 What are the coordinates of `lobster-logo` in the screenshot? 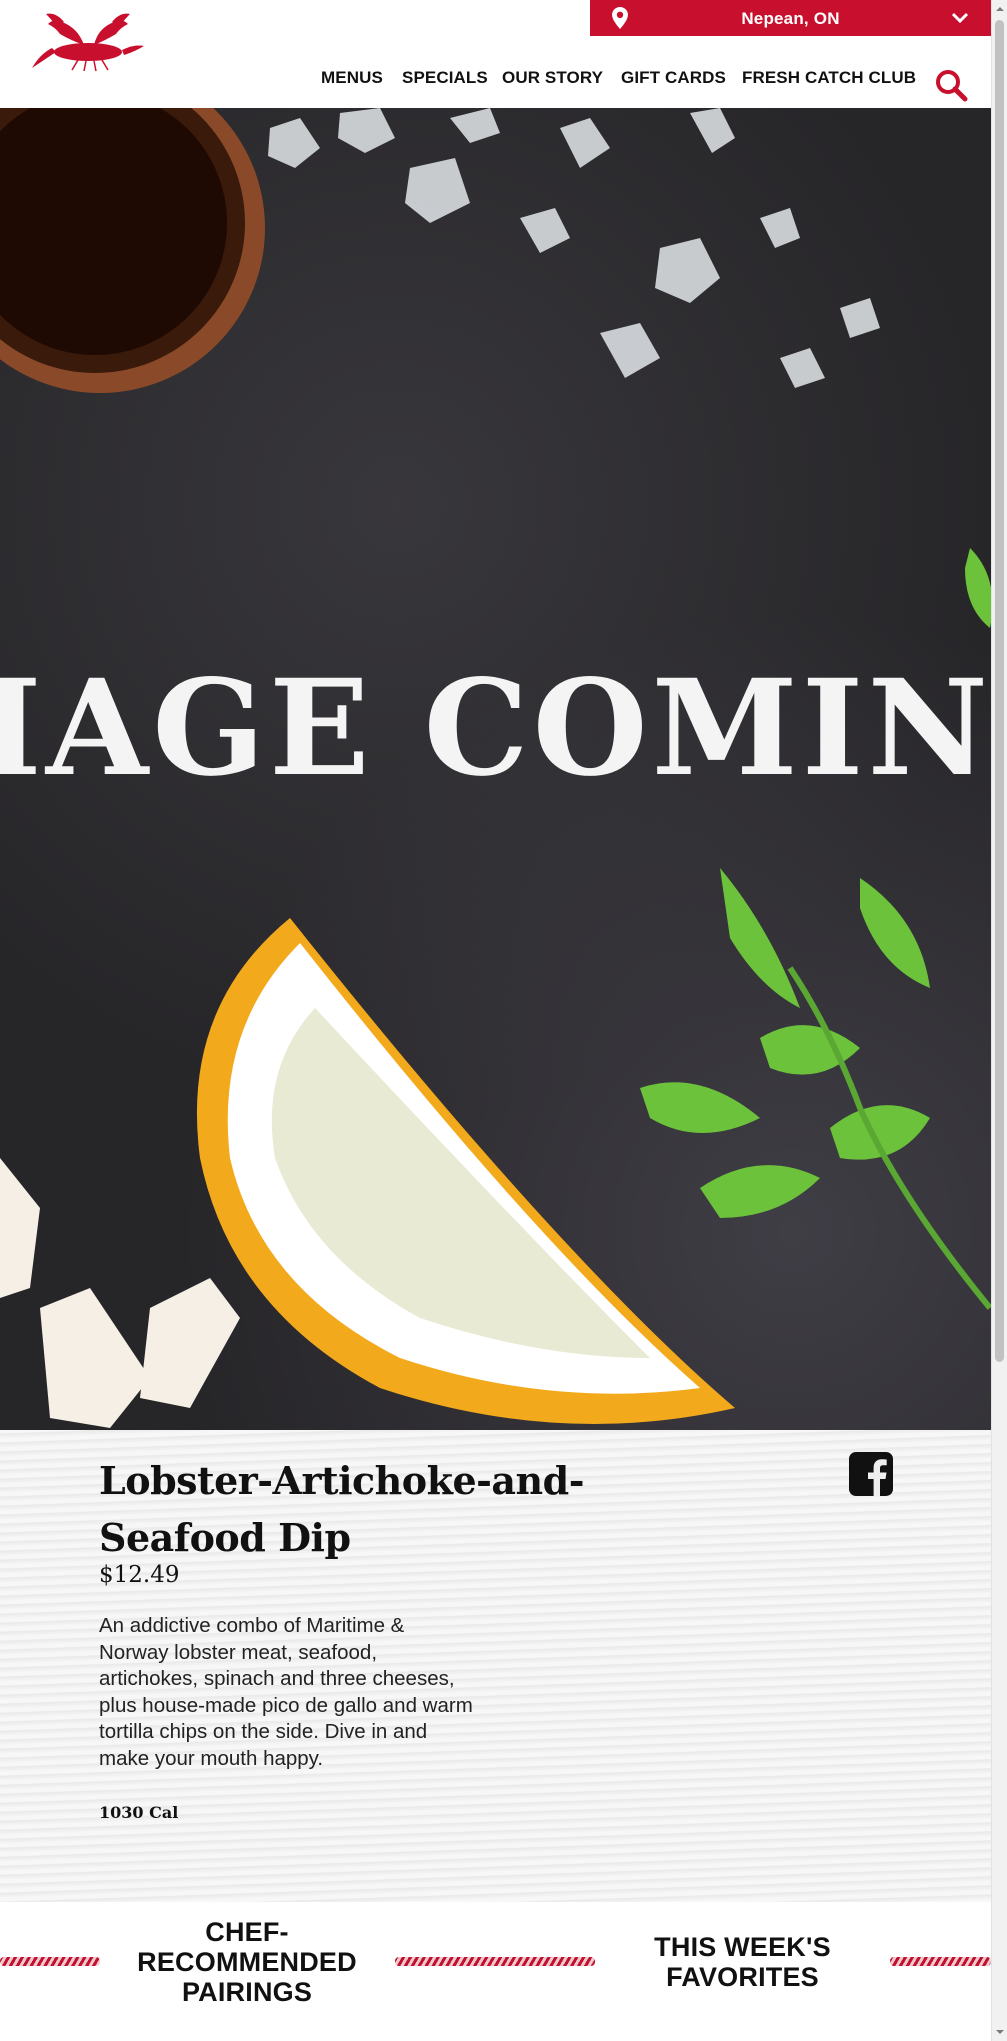 It's located at (90, 40).